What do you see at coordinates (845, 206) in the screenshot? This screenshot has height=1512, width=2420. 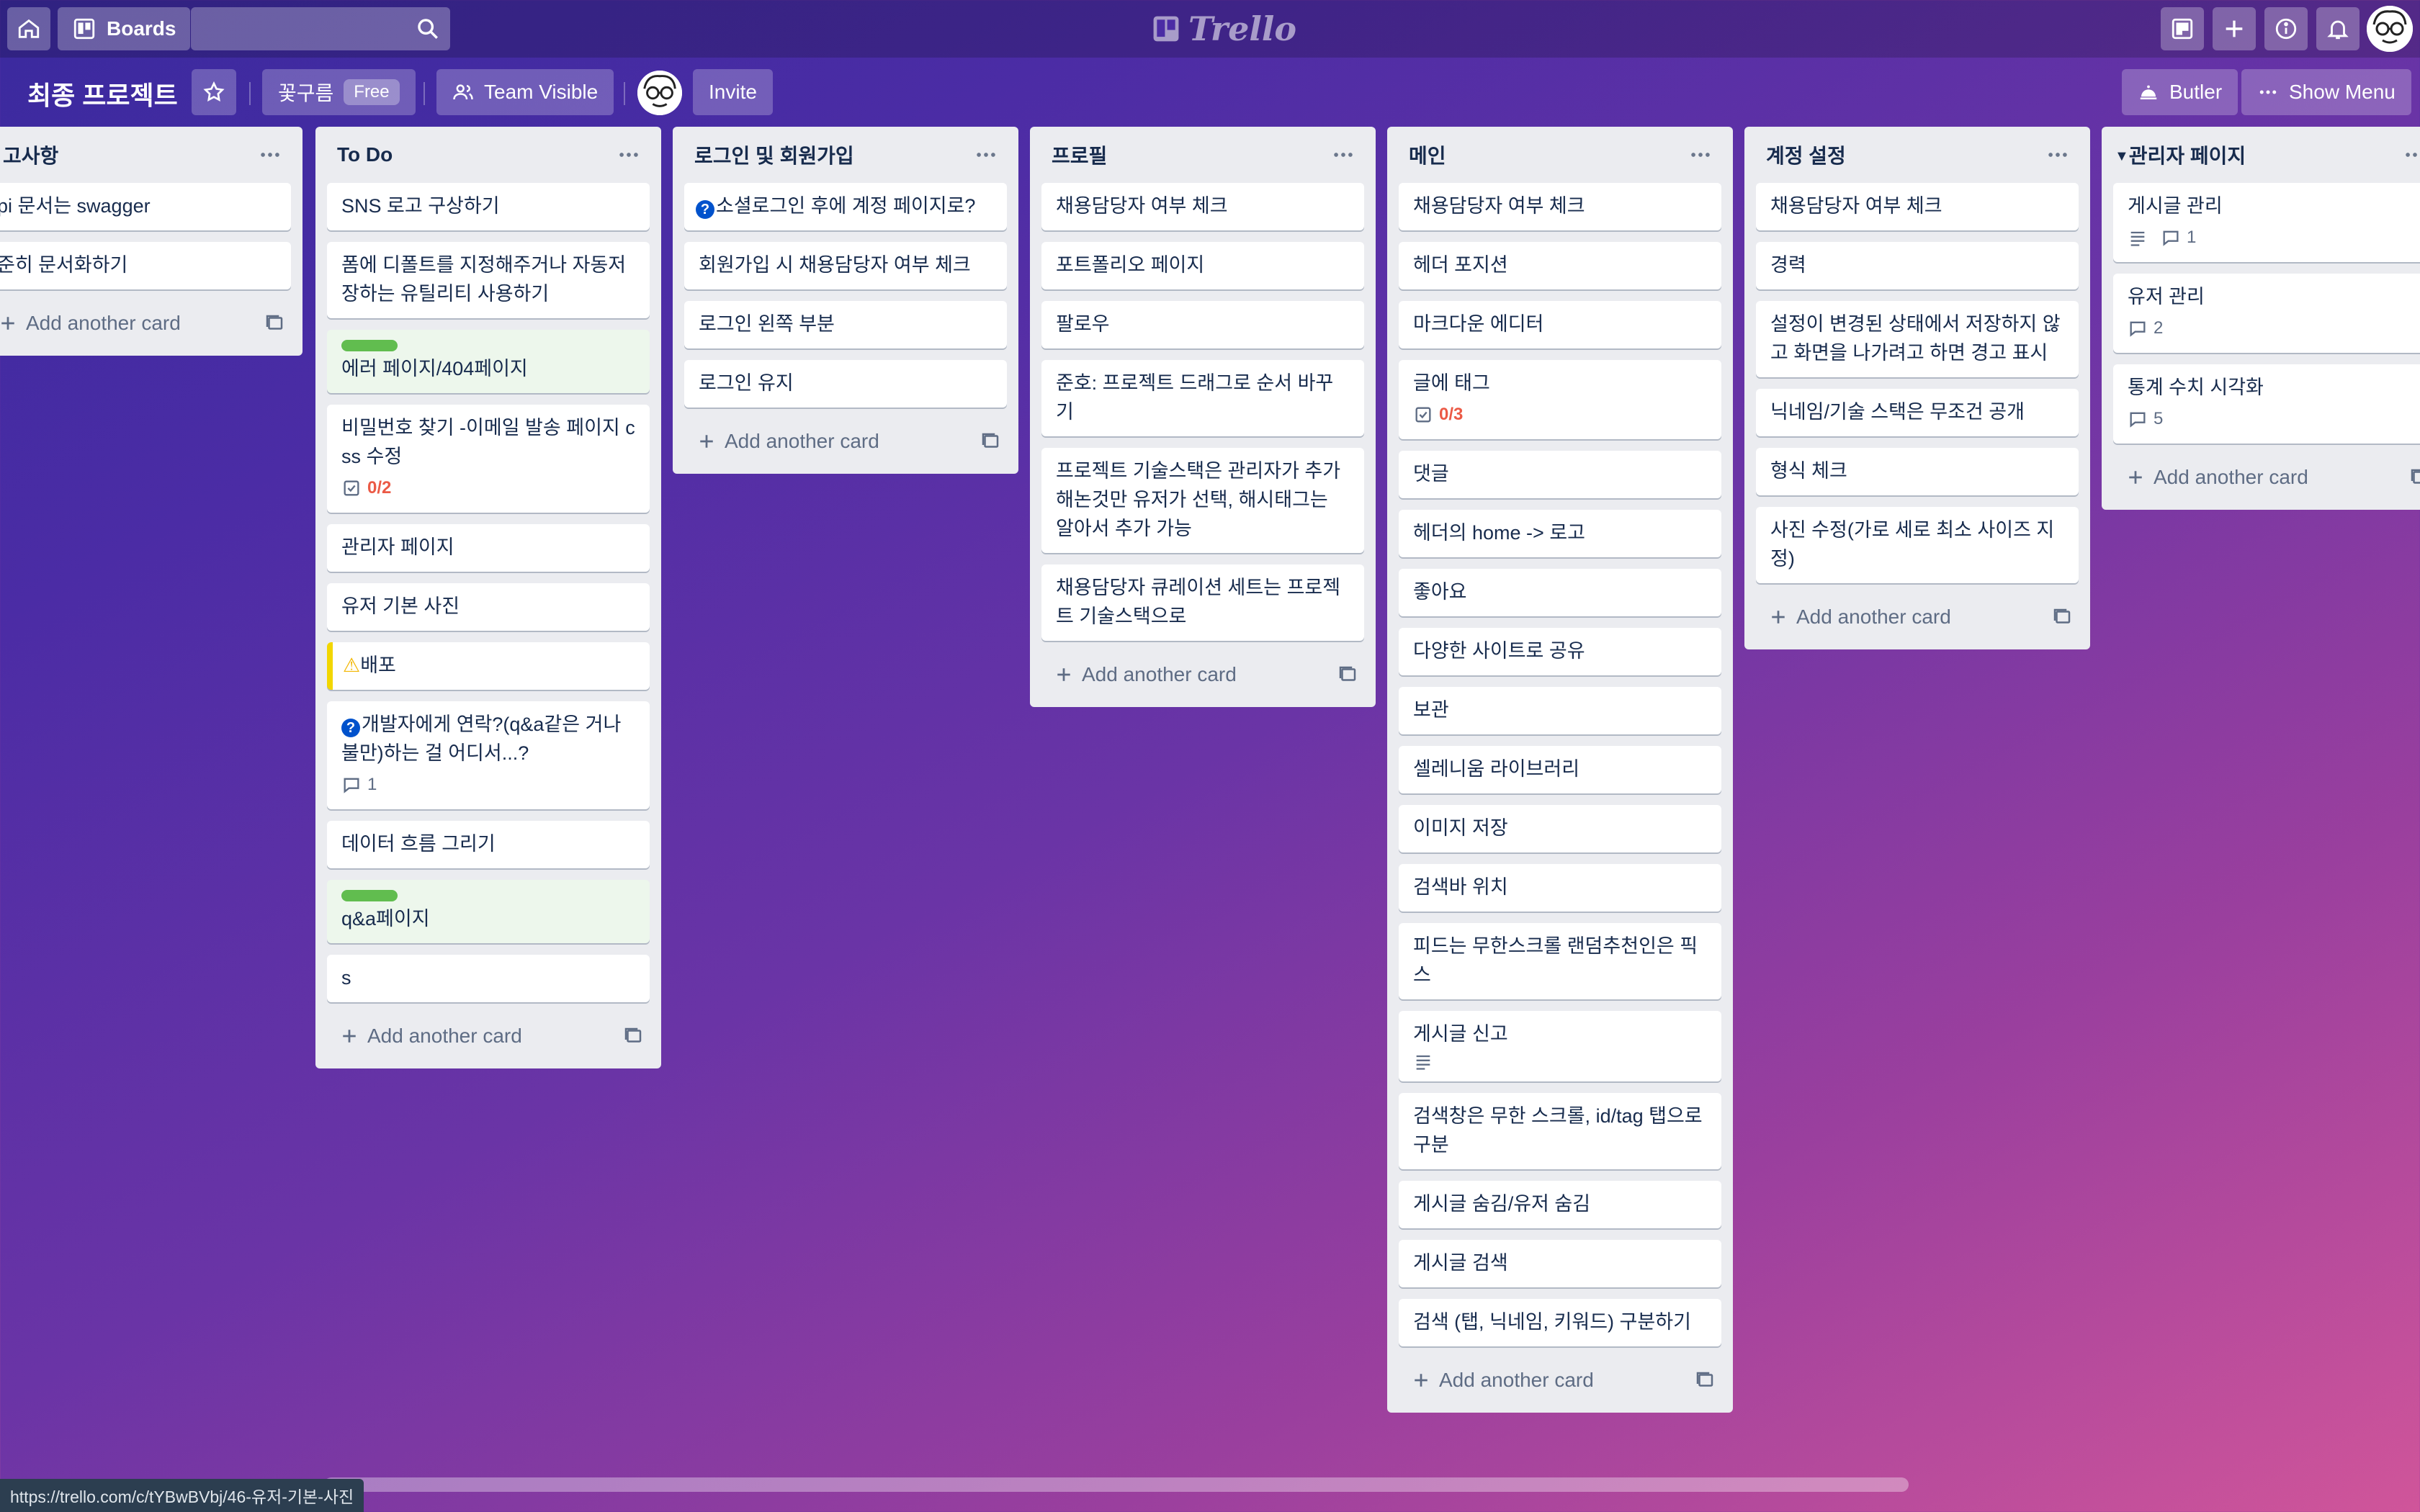 I see `card: ? 소셜로그인 후에 계정 페이지로?` at bounding box center [845, 206].